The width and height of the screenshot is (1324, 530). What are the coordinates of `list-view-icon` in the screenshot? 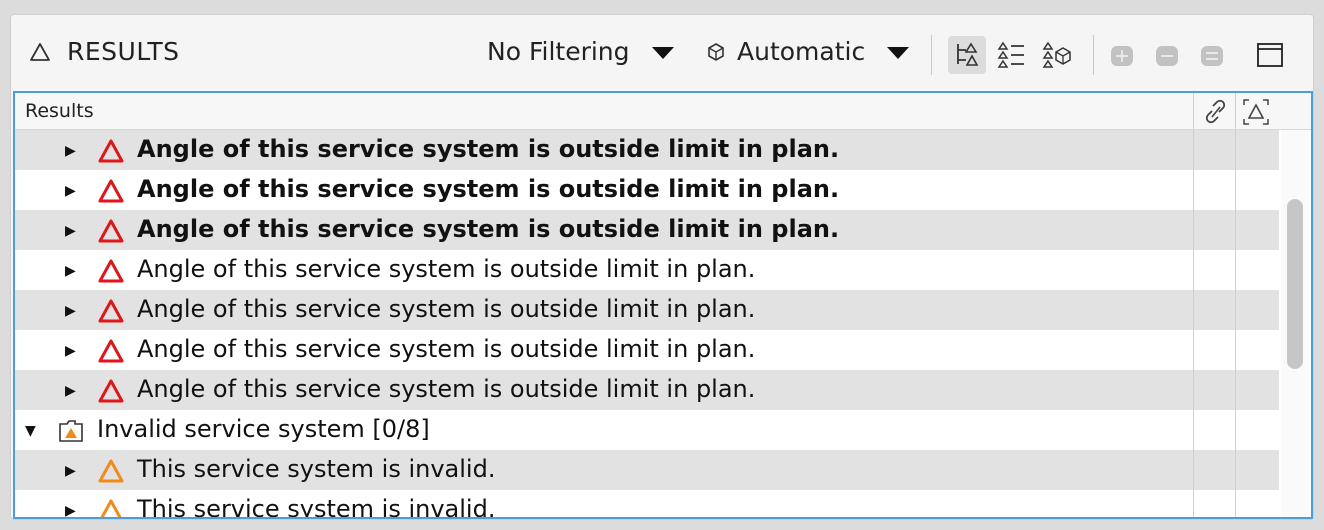 It's located at (1010, 54).